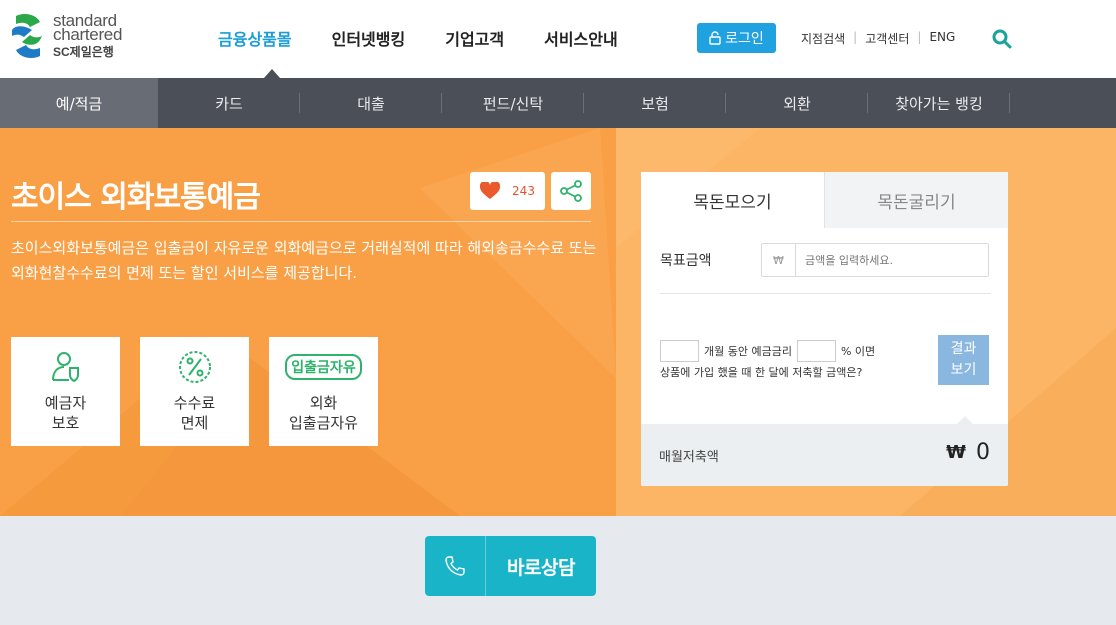  I want to click on won-currency-icon: ₩, so click(779, 260).